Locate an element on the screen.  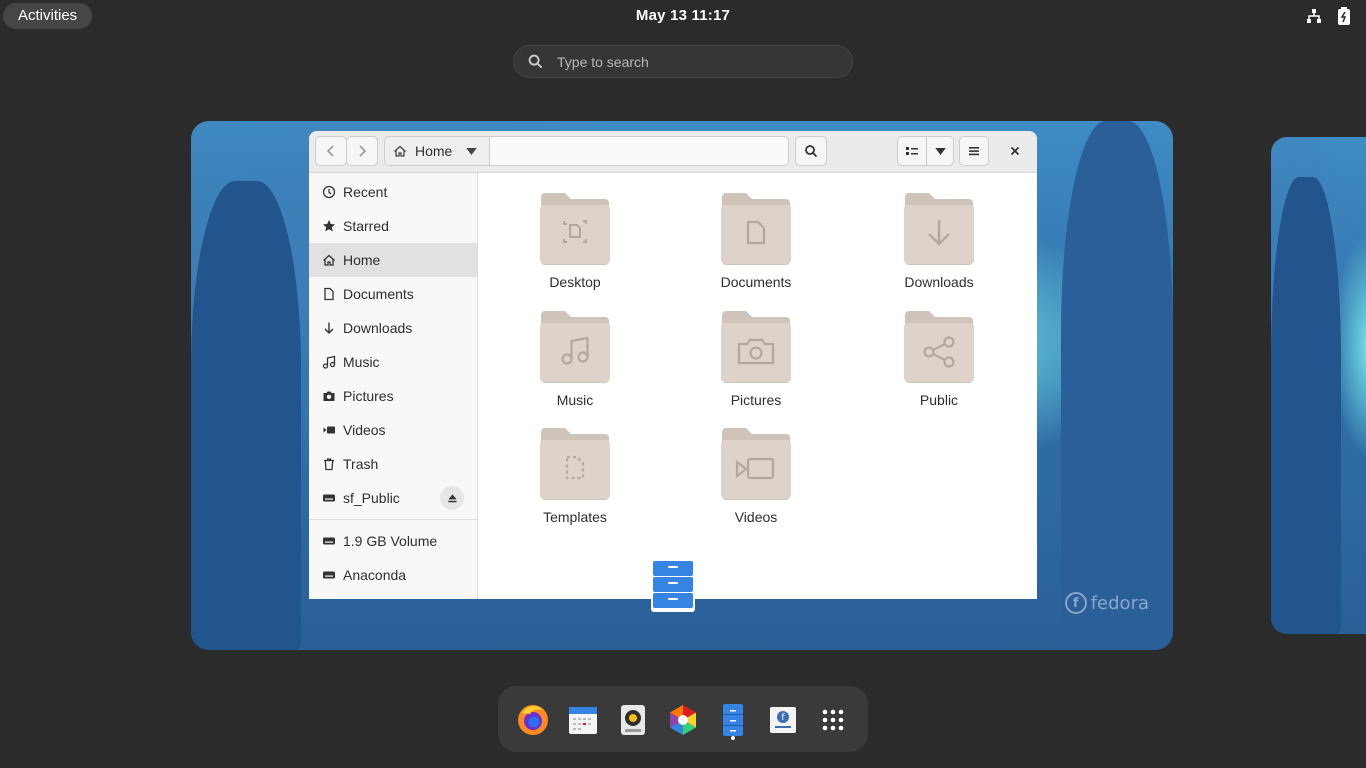
folder-downloads: Downloads is located at coordinates (939, 240).